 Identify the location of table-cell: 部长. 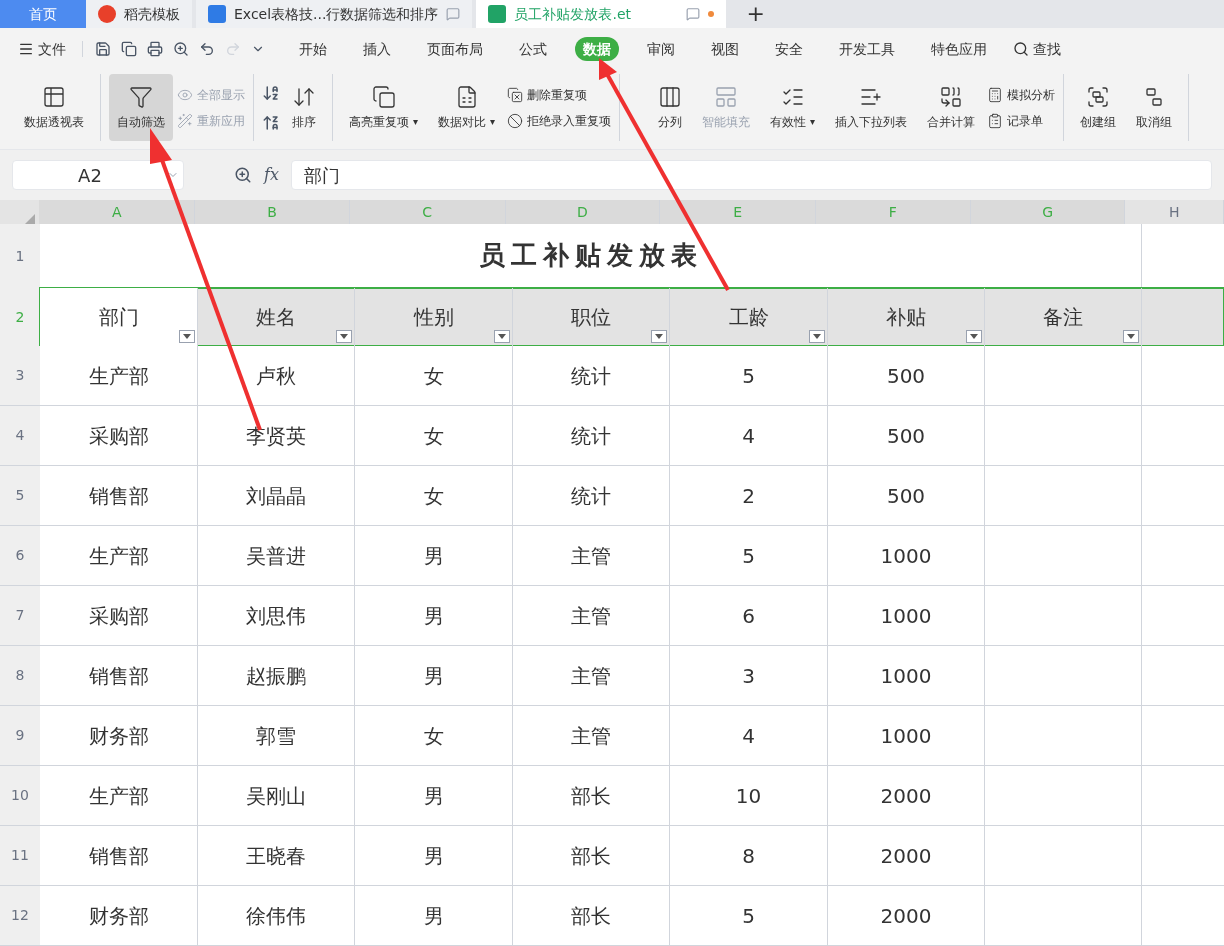
(591, 916).